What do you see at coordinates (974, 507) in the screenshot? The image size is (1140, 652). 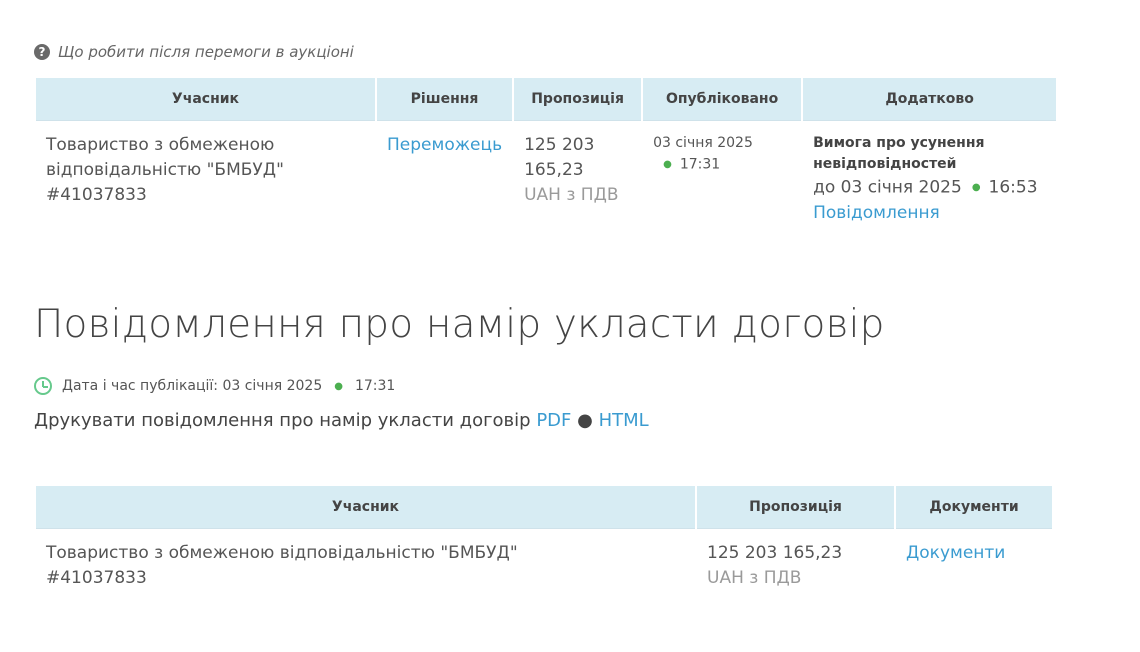 I see `col-documents: Документи` at bounding box center [974, 507].